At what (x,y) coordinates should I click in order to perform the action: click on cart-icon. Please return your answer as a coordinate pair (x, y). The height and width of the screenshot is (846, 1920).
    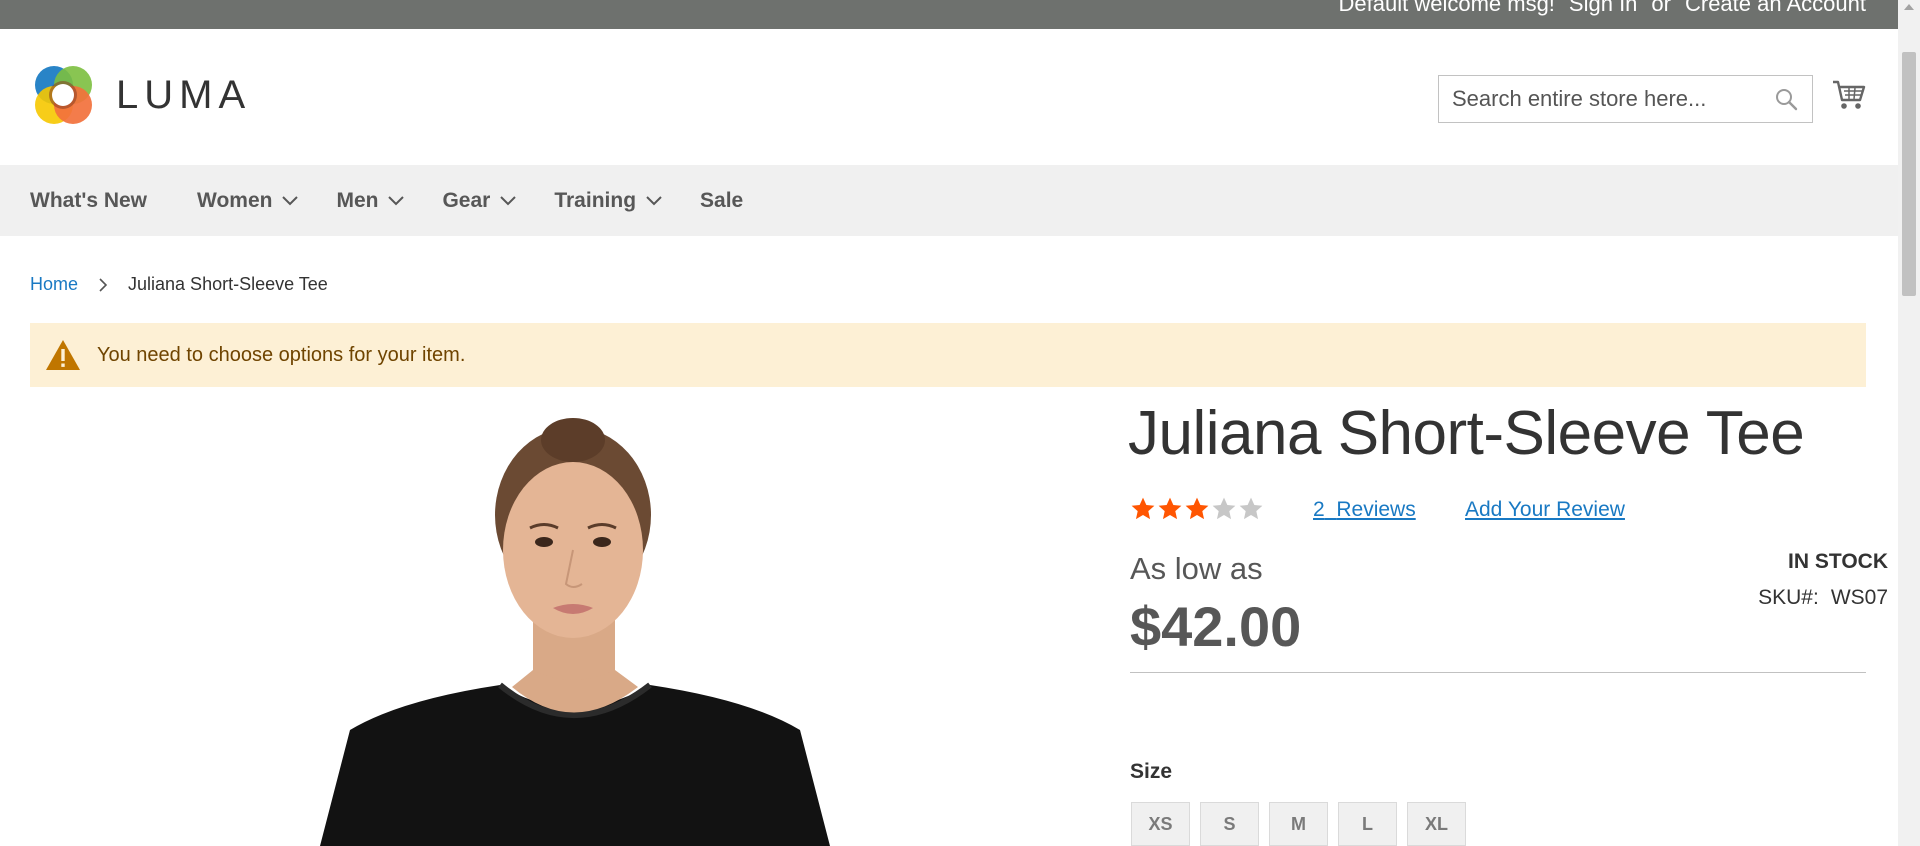
    Looking at the image, I should click on (1849, 97).